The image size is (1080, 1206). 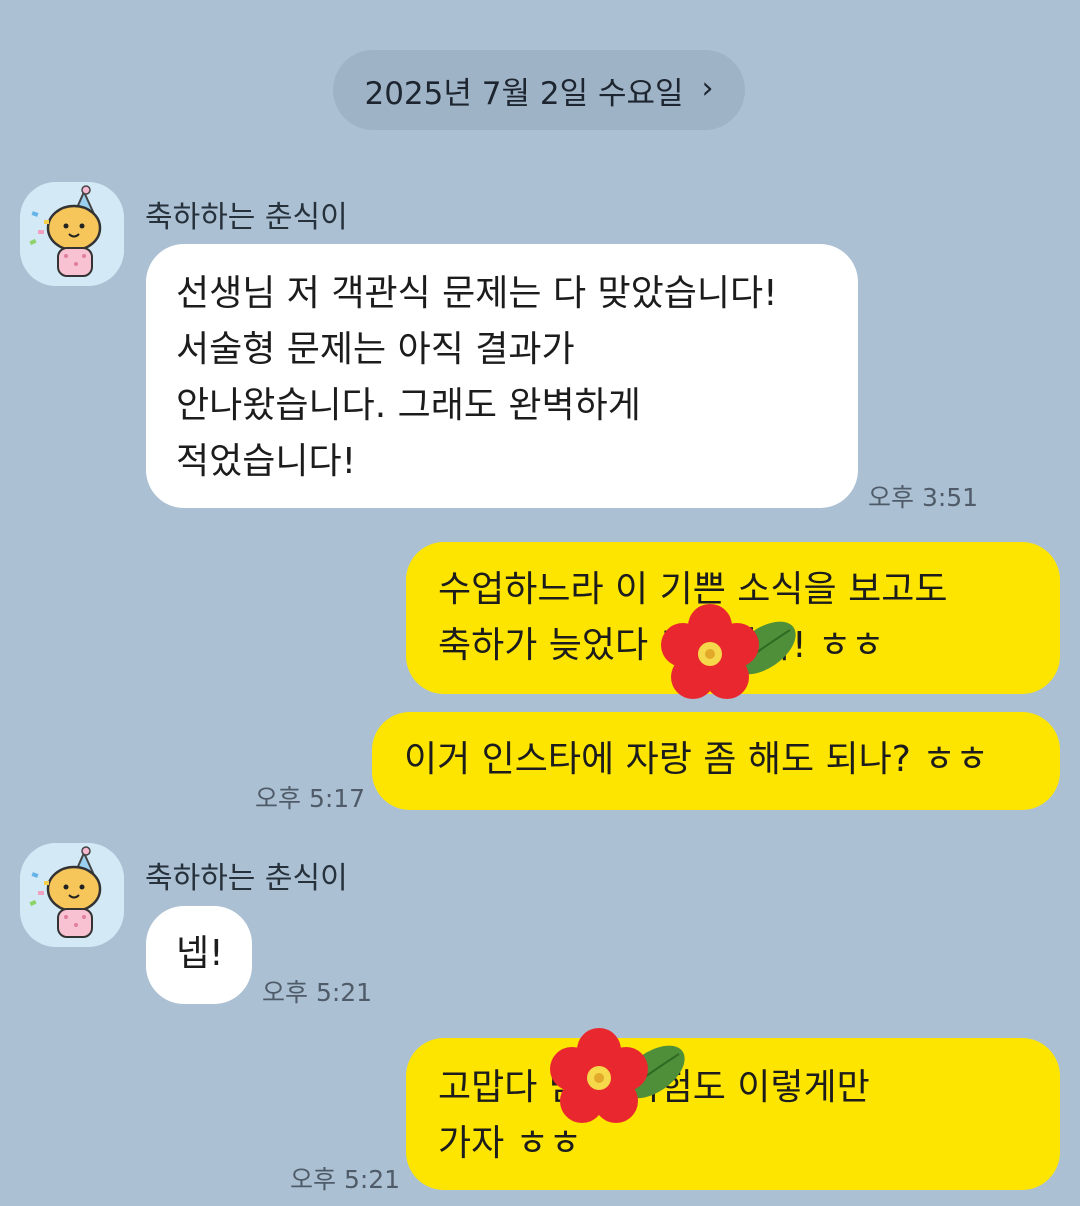 I want to click on message-time: 오후 5:17, so click(x=310, y=798).